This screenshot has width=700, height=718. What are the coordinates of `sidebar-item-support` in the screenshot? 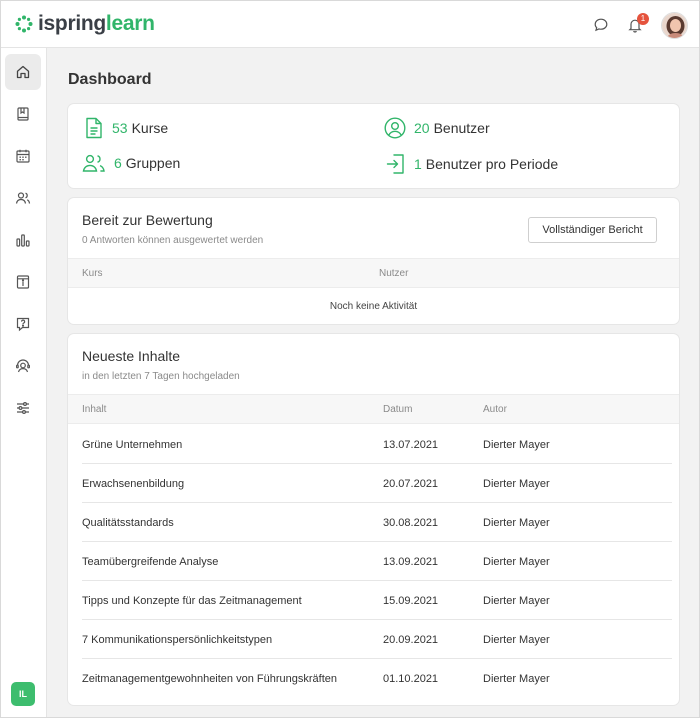 It's located at (23, 366).